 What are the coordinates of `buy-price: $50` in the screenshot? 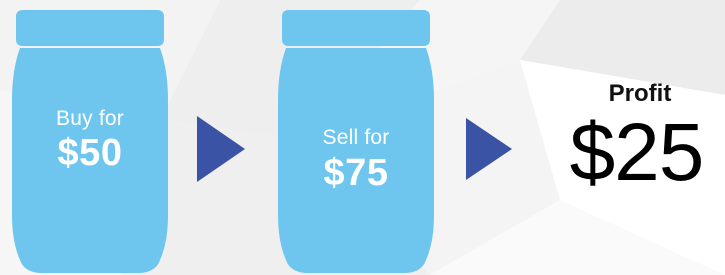 It's located at (90, 153).